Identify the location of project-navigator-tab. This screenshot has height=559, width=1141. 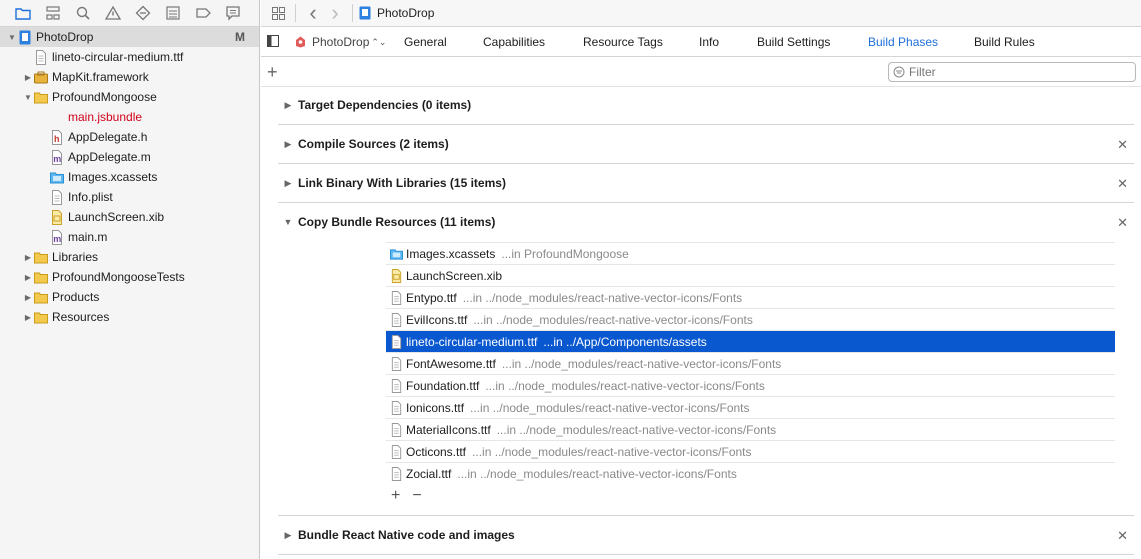
(23, 13).